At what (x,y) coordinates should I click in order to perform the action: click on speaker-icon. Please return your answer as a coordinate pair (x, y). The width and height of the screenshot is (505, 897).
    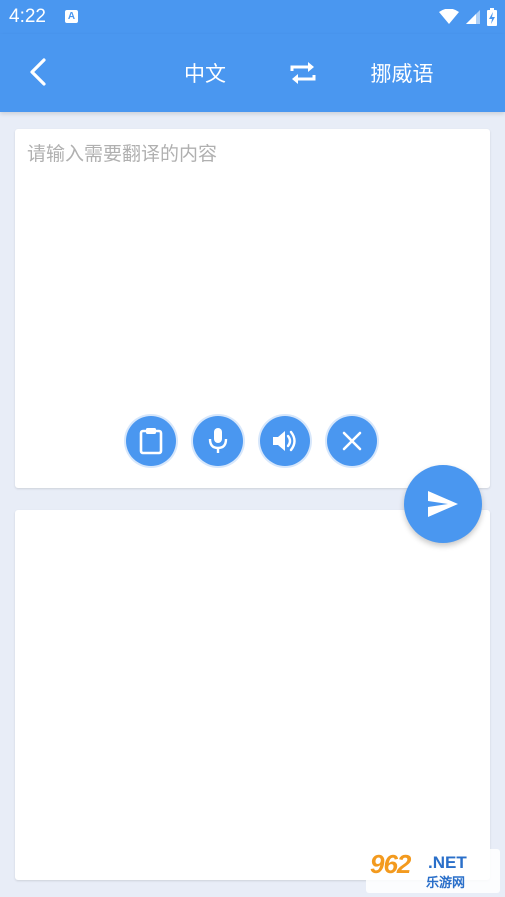
    Looking at the image, I should click on (284, 441).